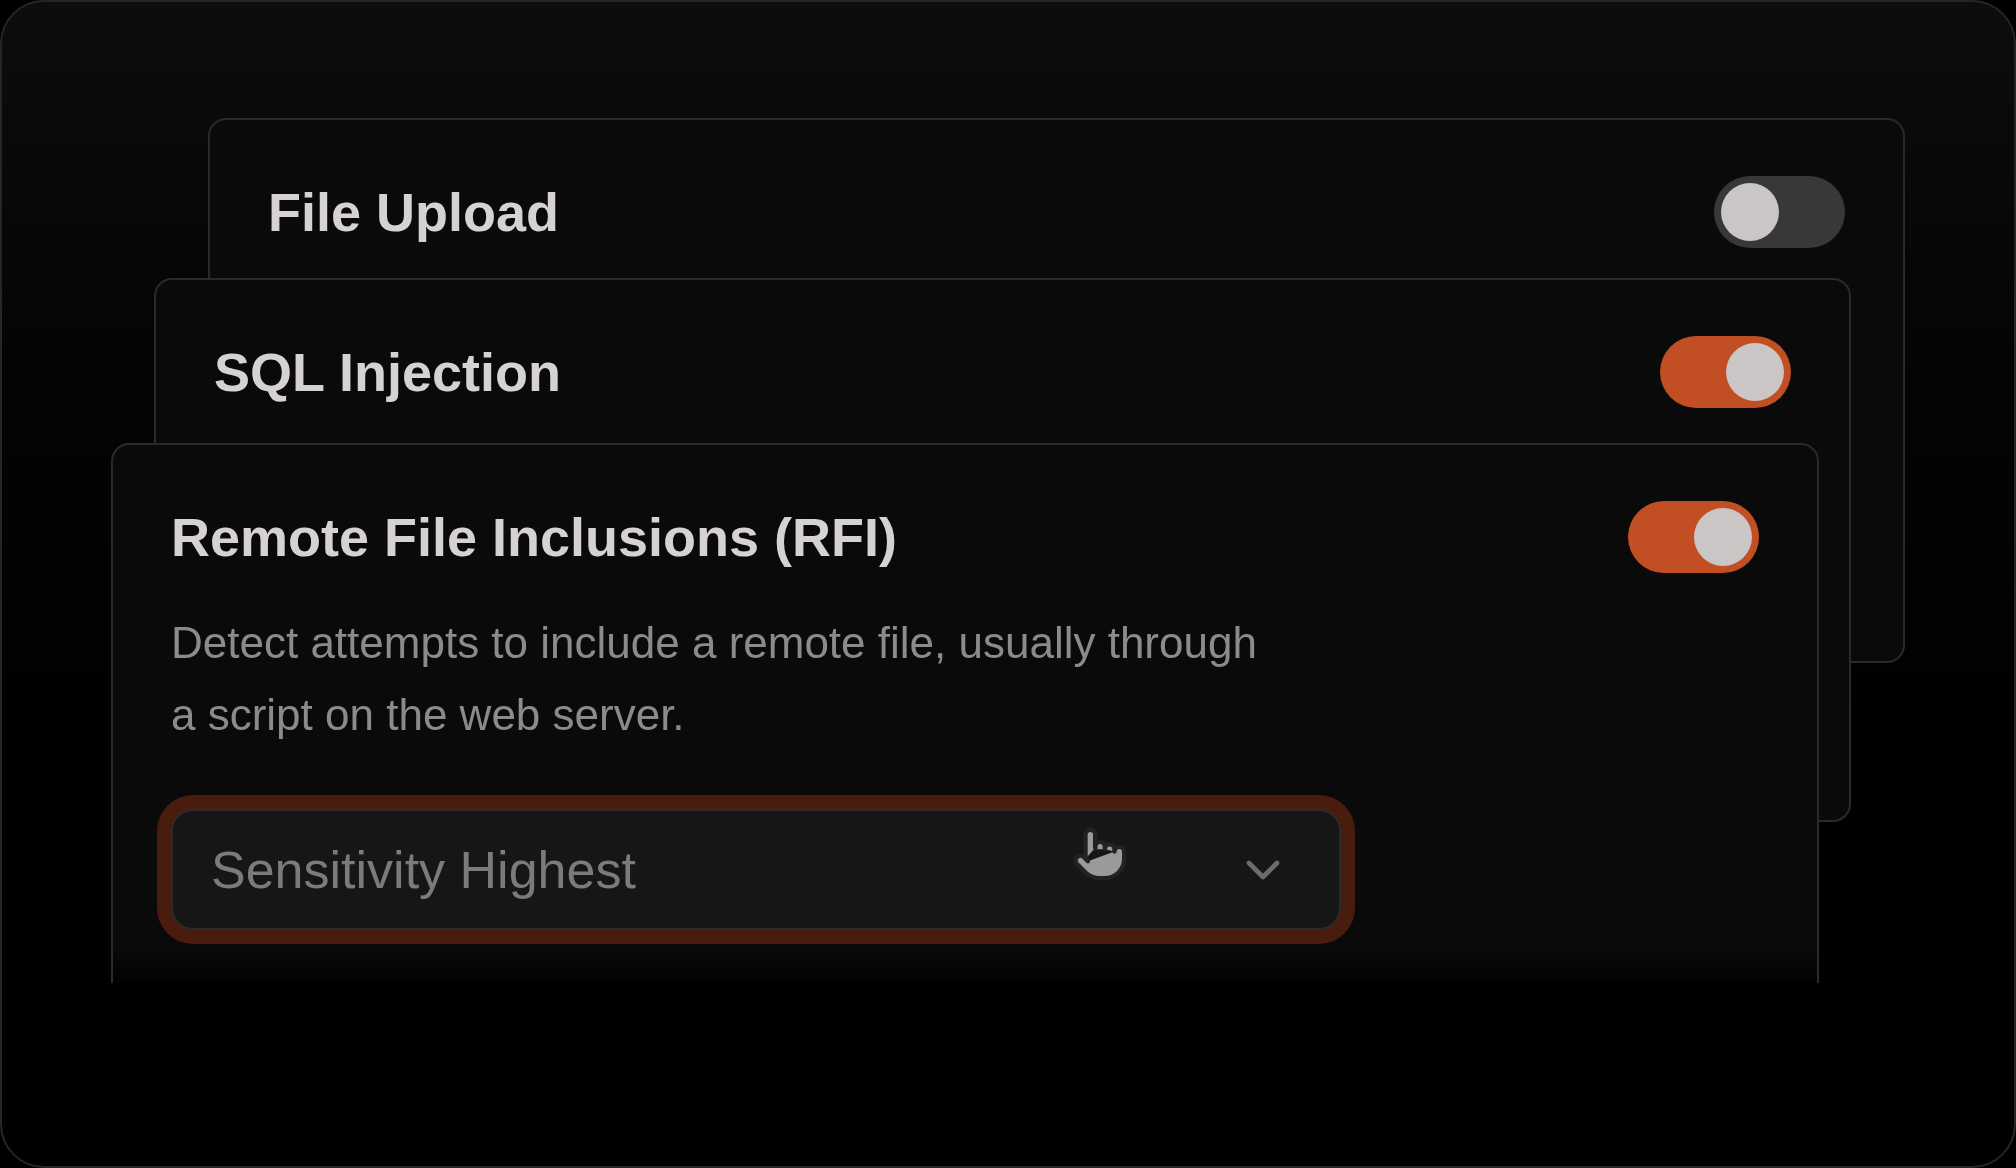 Image resolution: width=2016 pixels, height=1168 pixels. Describe the element at coordinates (714, 679) in the screenshot. I see `card-description: Detect attempts to include a remote file, usually through a script on the web server.` at that location.